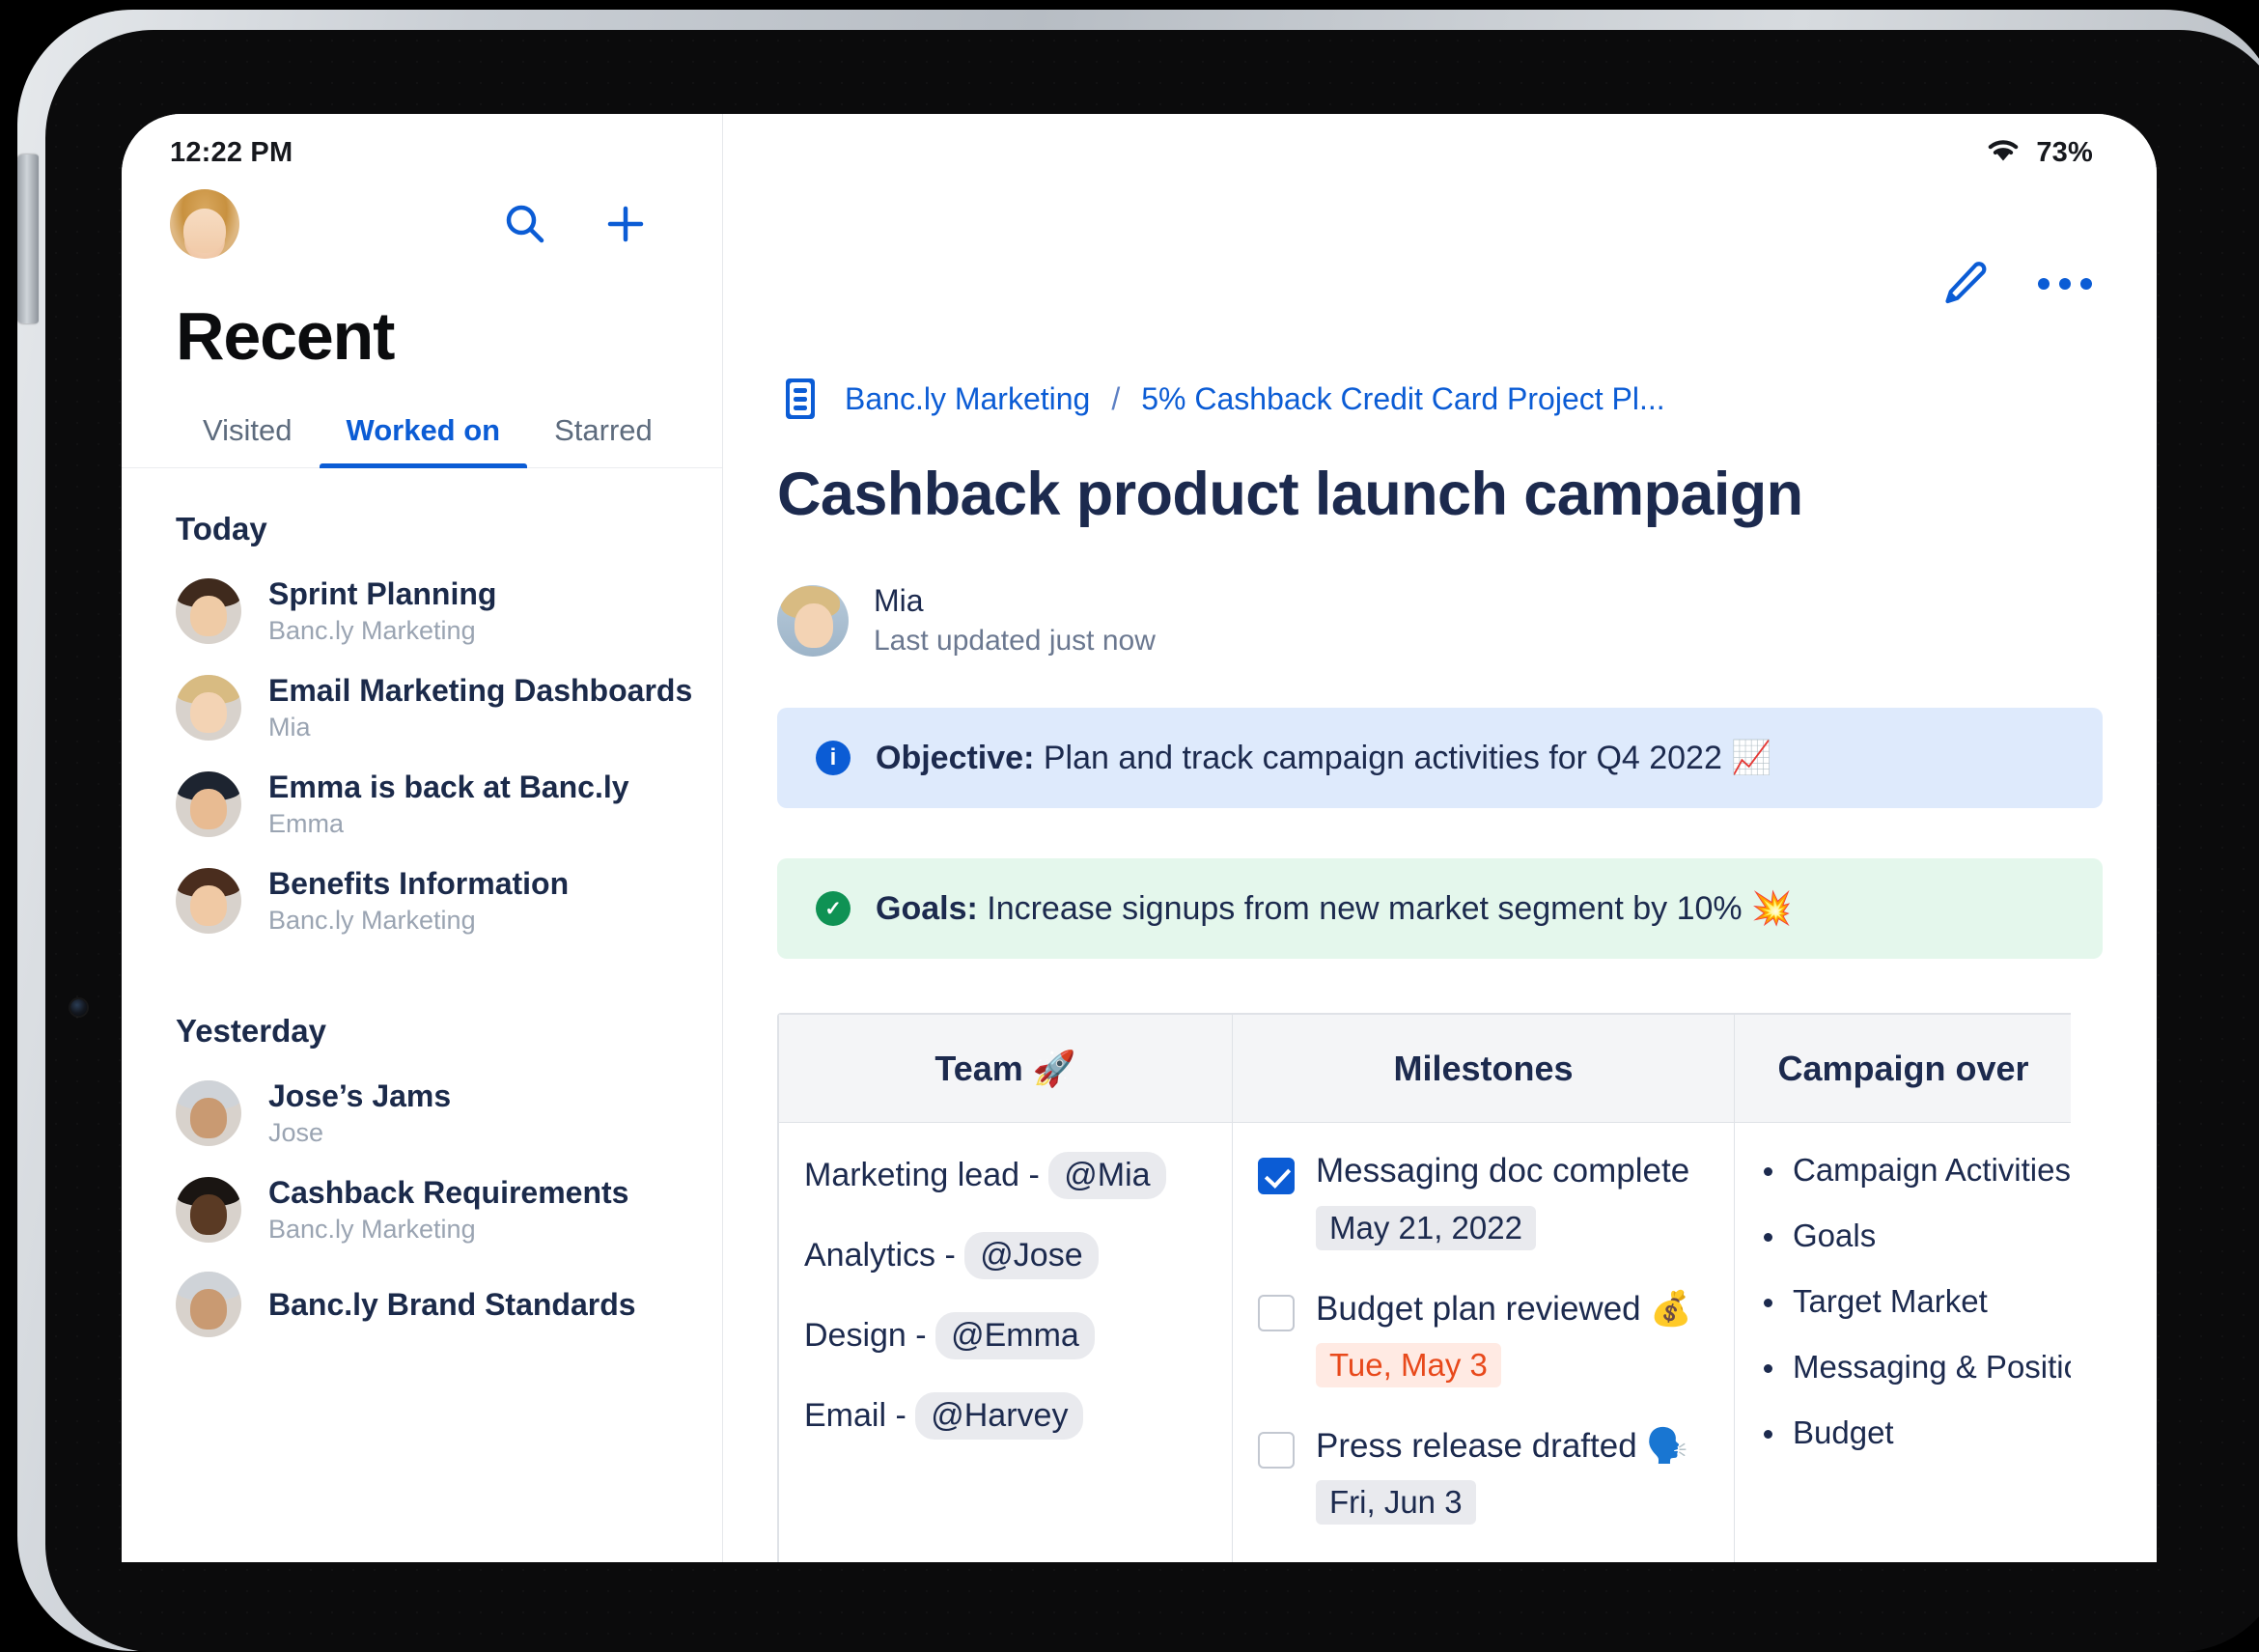 Image resolution: width=2259 pixels, height=1652 pixels. What do you see at coordinates (1915, 1368) in the screenshot?
I see `overview-list-item: Messaging & Positioni` at bounding box center [1915, 1368].